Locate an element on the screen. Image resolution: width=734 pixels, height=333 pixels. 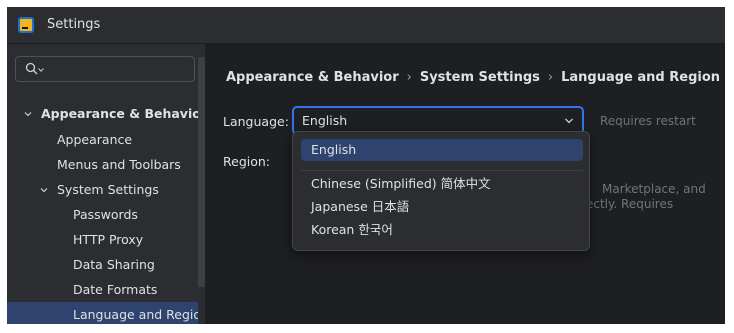
sidebar-item-passwords: Passwords is located at coordinates (102, 214).